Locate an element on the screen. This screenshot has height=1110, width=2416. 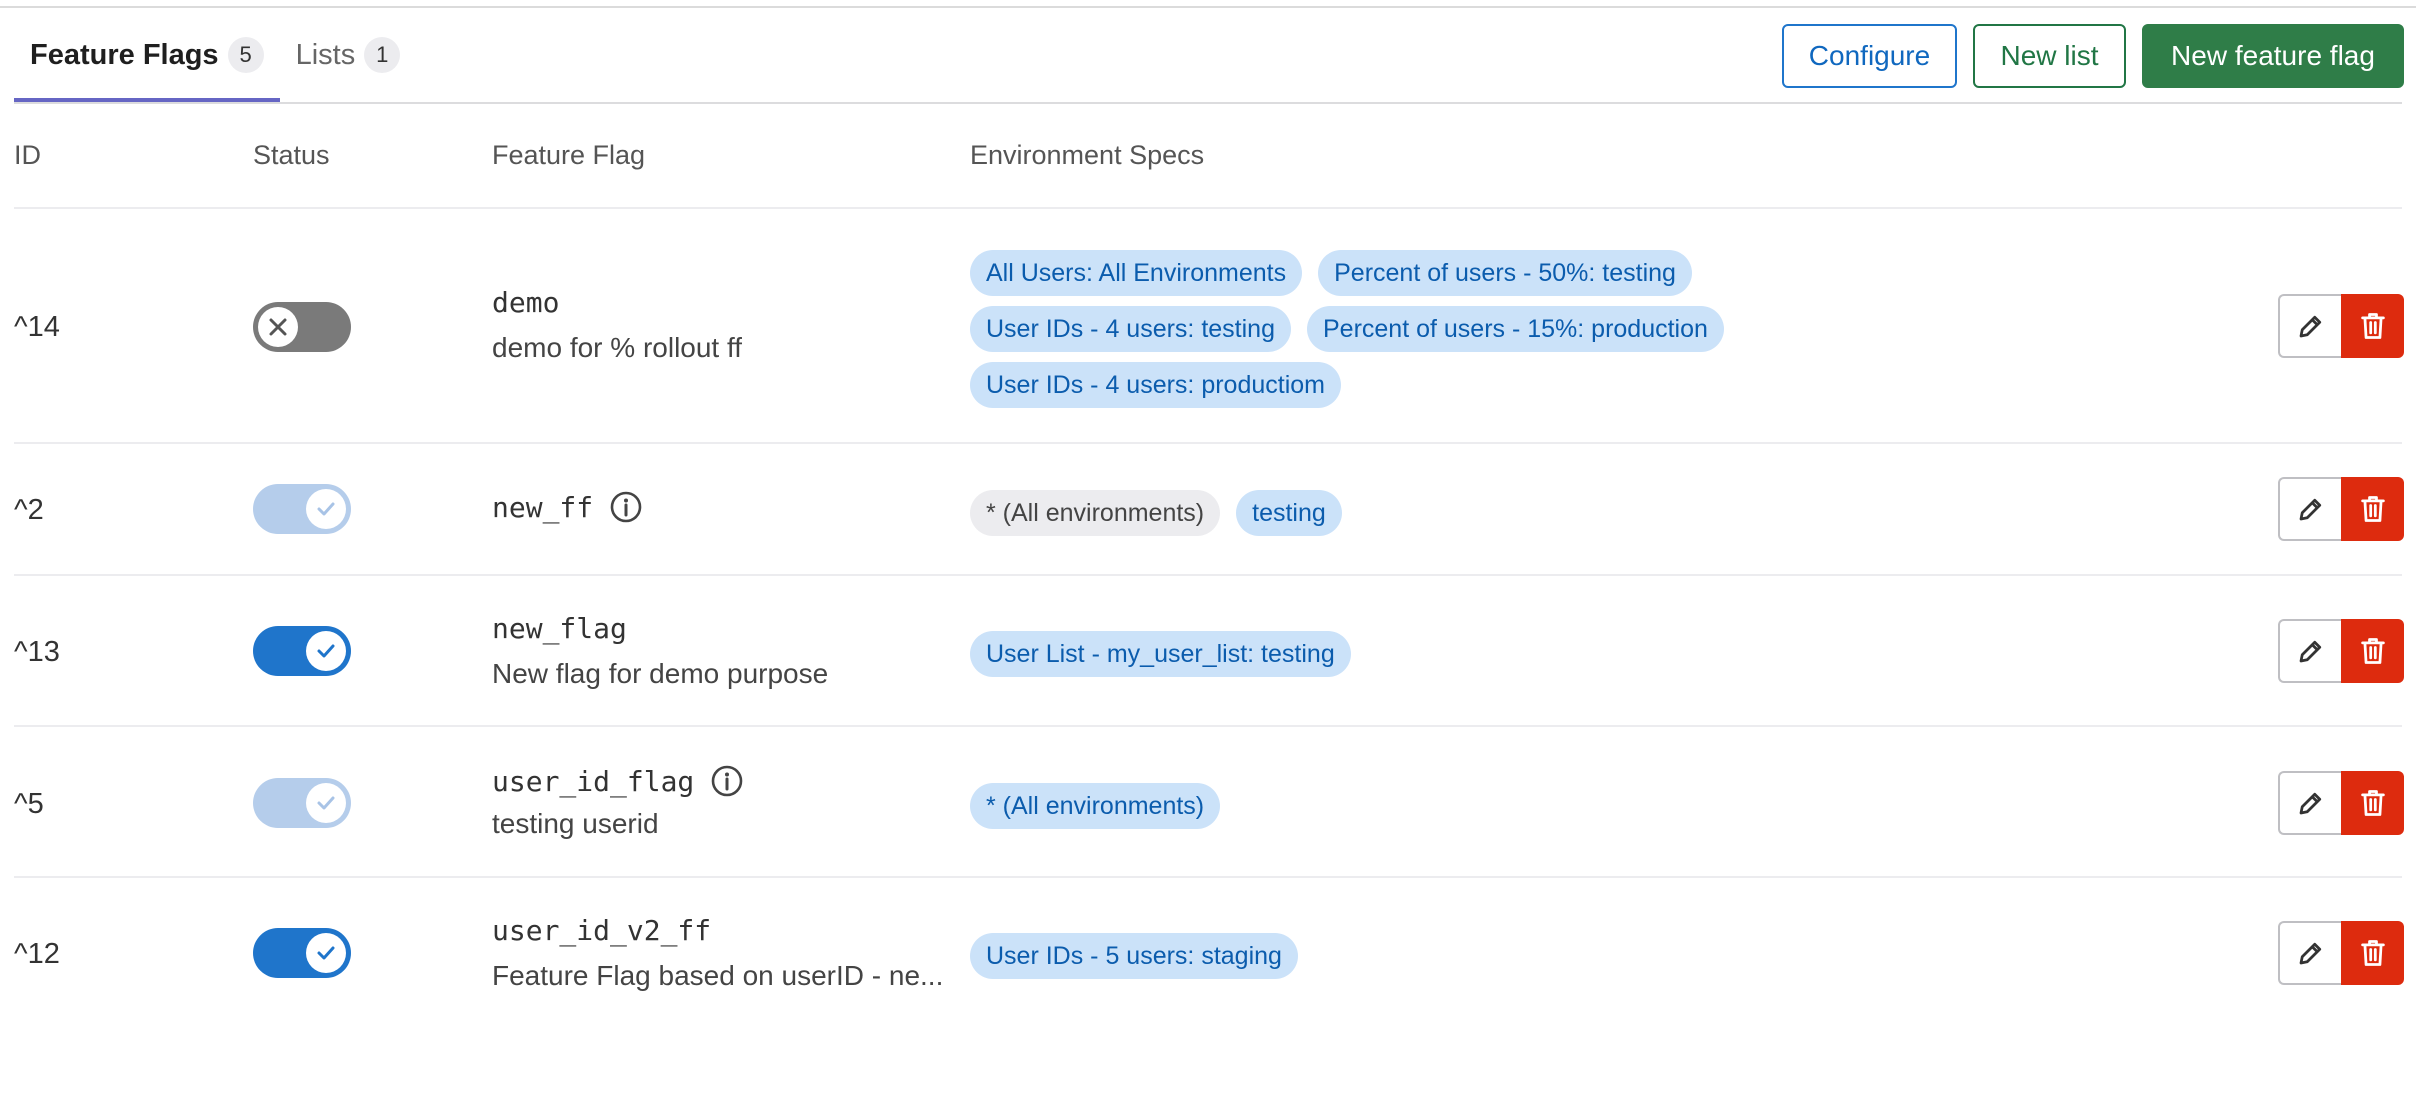
new-feature-flag-button: New feature flag is located at coordinates (2273, 56).